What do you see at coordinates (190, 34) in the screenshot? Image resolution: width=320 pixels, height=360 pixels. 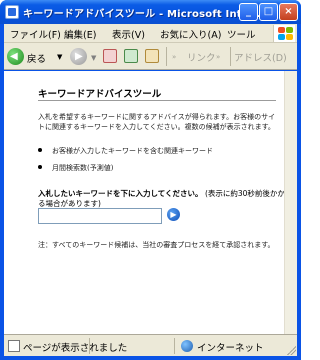 I see `menu-favorites: お気に入り(A)` at bounding box center [190, 34].